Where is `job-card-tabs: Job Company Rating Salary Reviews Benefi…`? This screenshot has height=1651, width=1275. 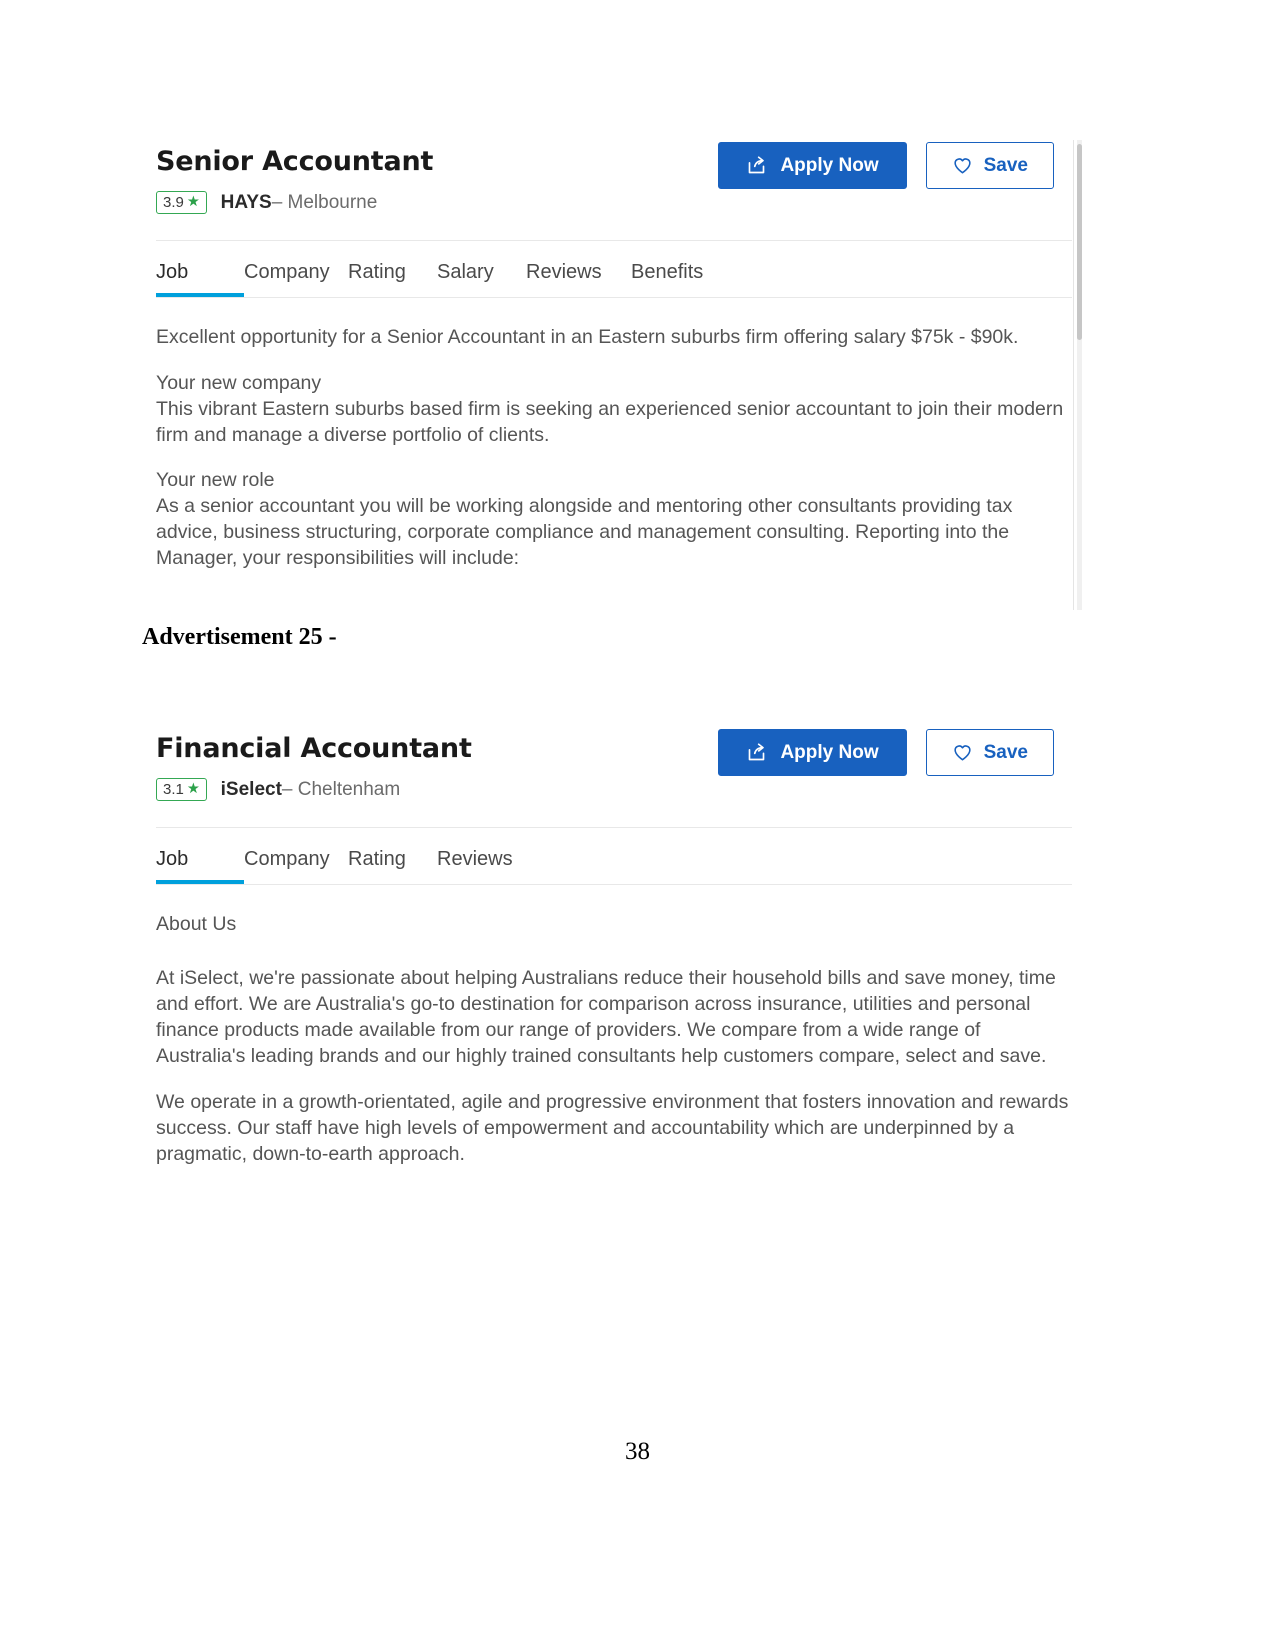 job-card-tabs: Job Company Rating Salary Reviews Benefi… is located at coordinates (607, 279).